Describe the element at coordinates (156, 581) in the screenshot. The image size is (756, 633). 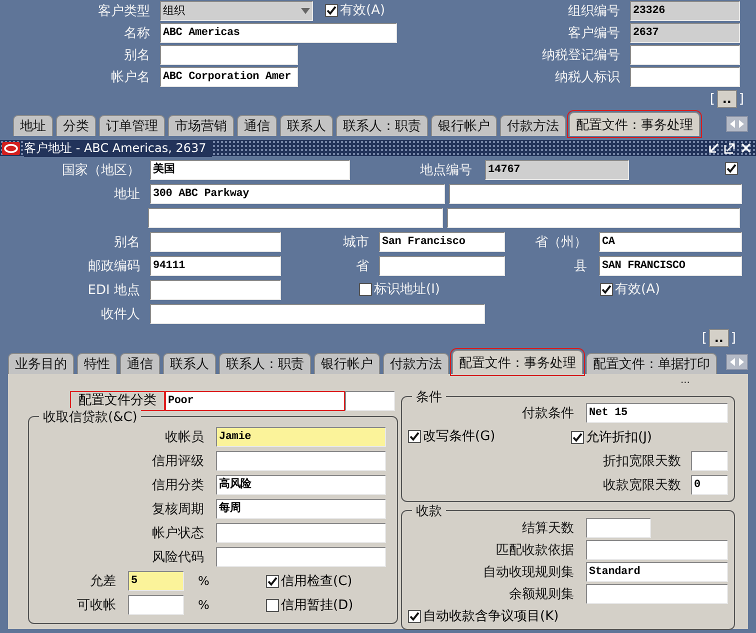
I see `input-field: 5` at that location.